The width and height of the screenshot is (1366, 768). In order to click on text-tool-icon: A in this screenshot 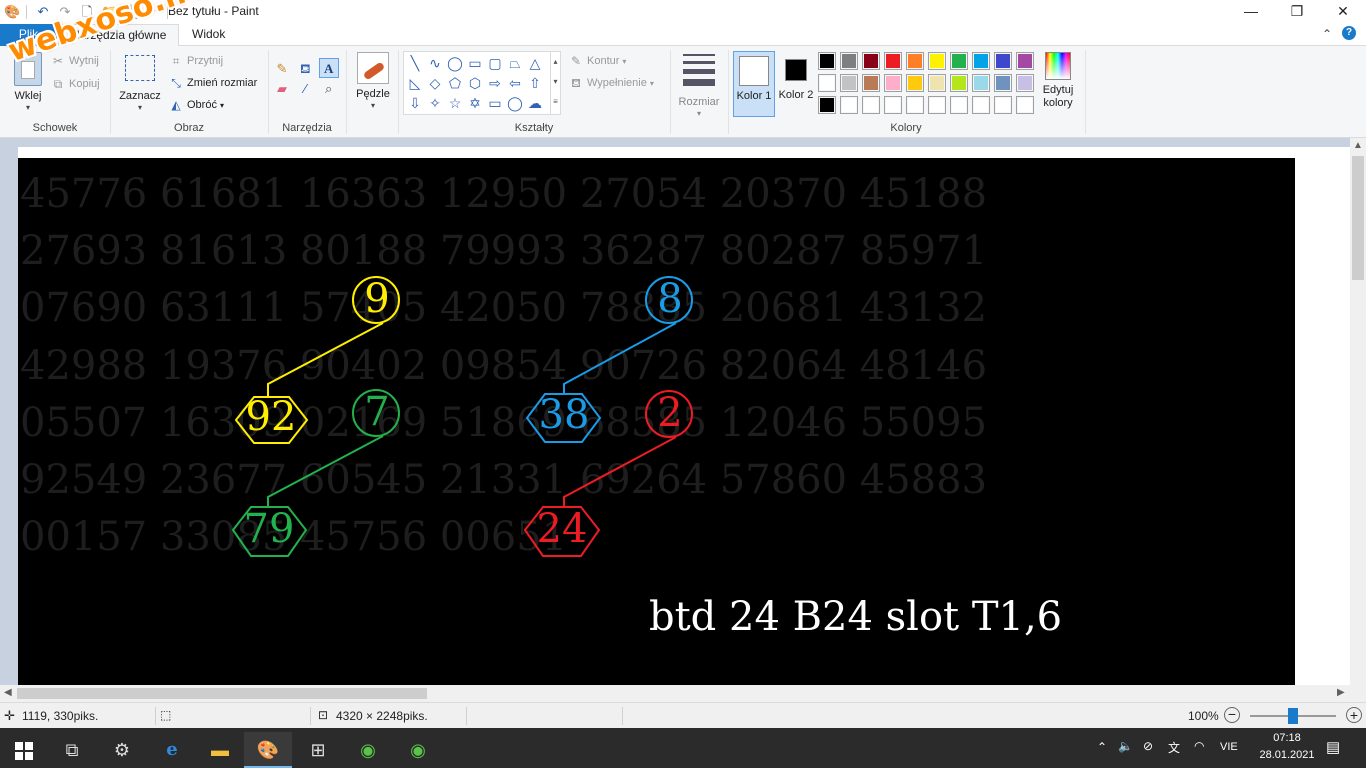, I will do `click(328, 68)`.